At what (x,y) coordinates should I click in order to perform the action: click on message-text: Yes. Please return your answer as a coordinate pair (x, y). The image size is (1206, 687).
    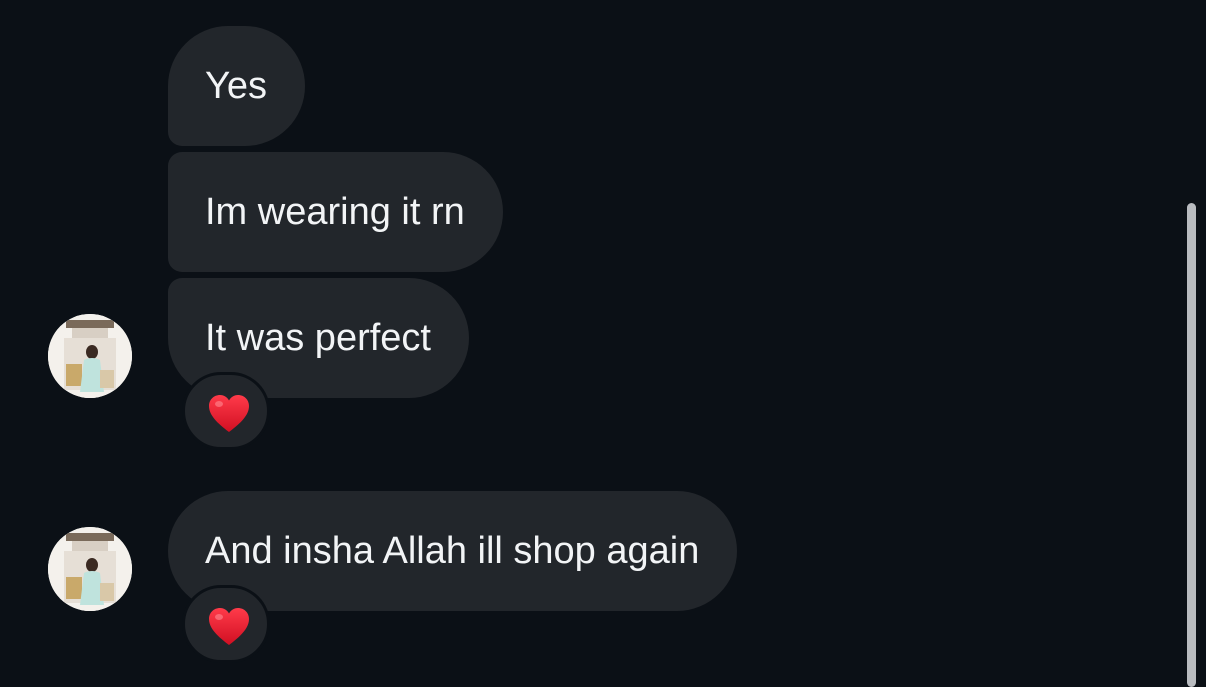
    Looking at the image, I should click on (236, 86).